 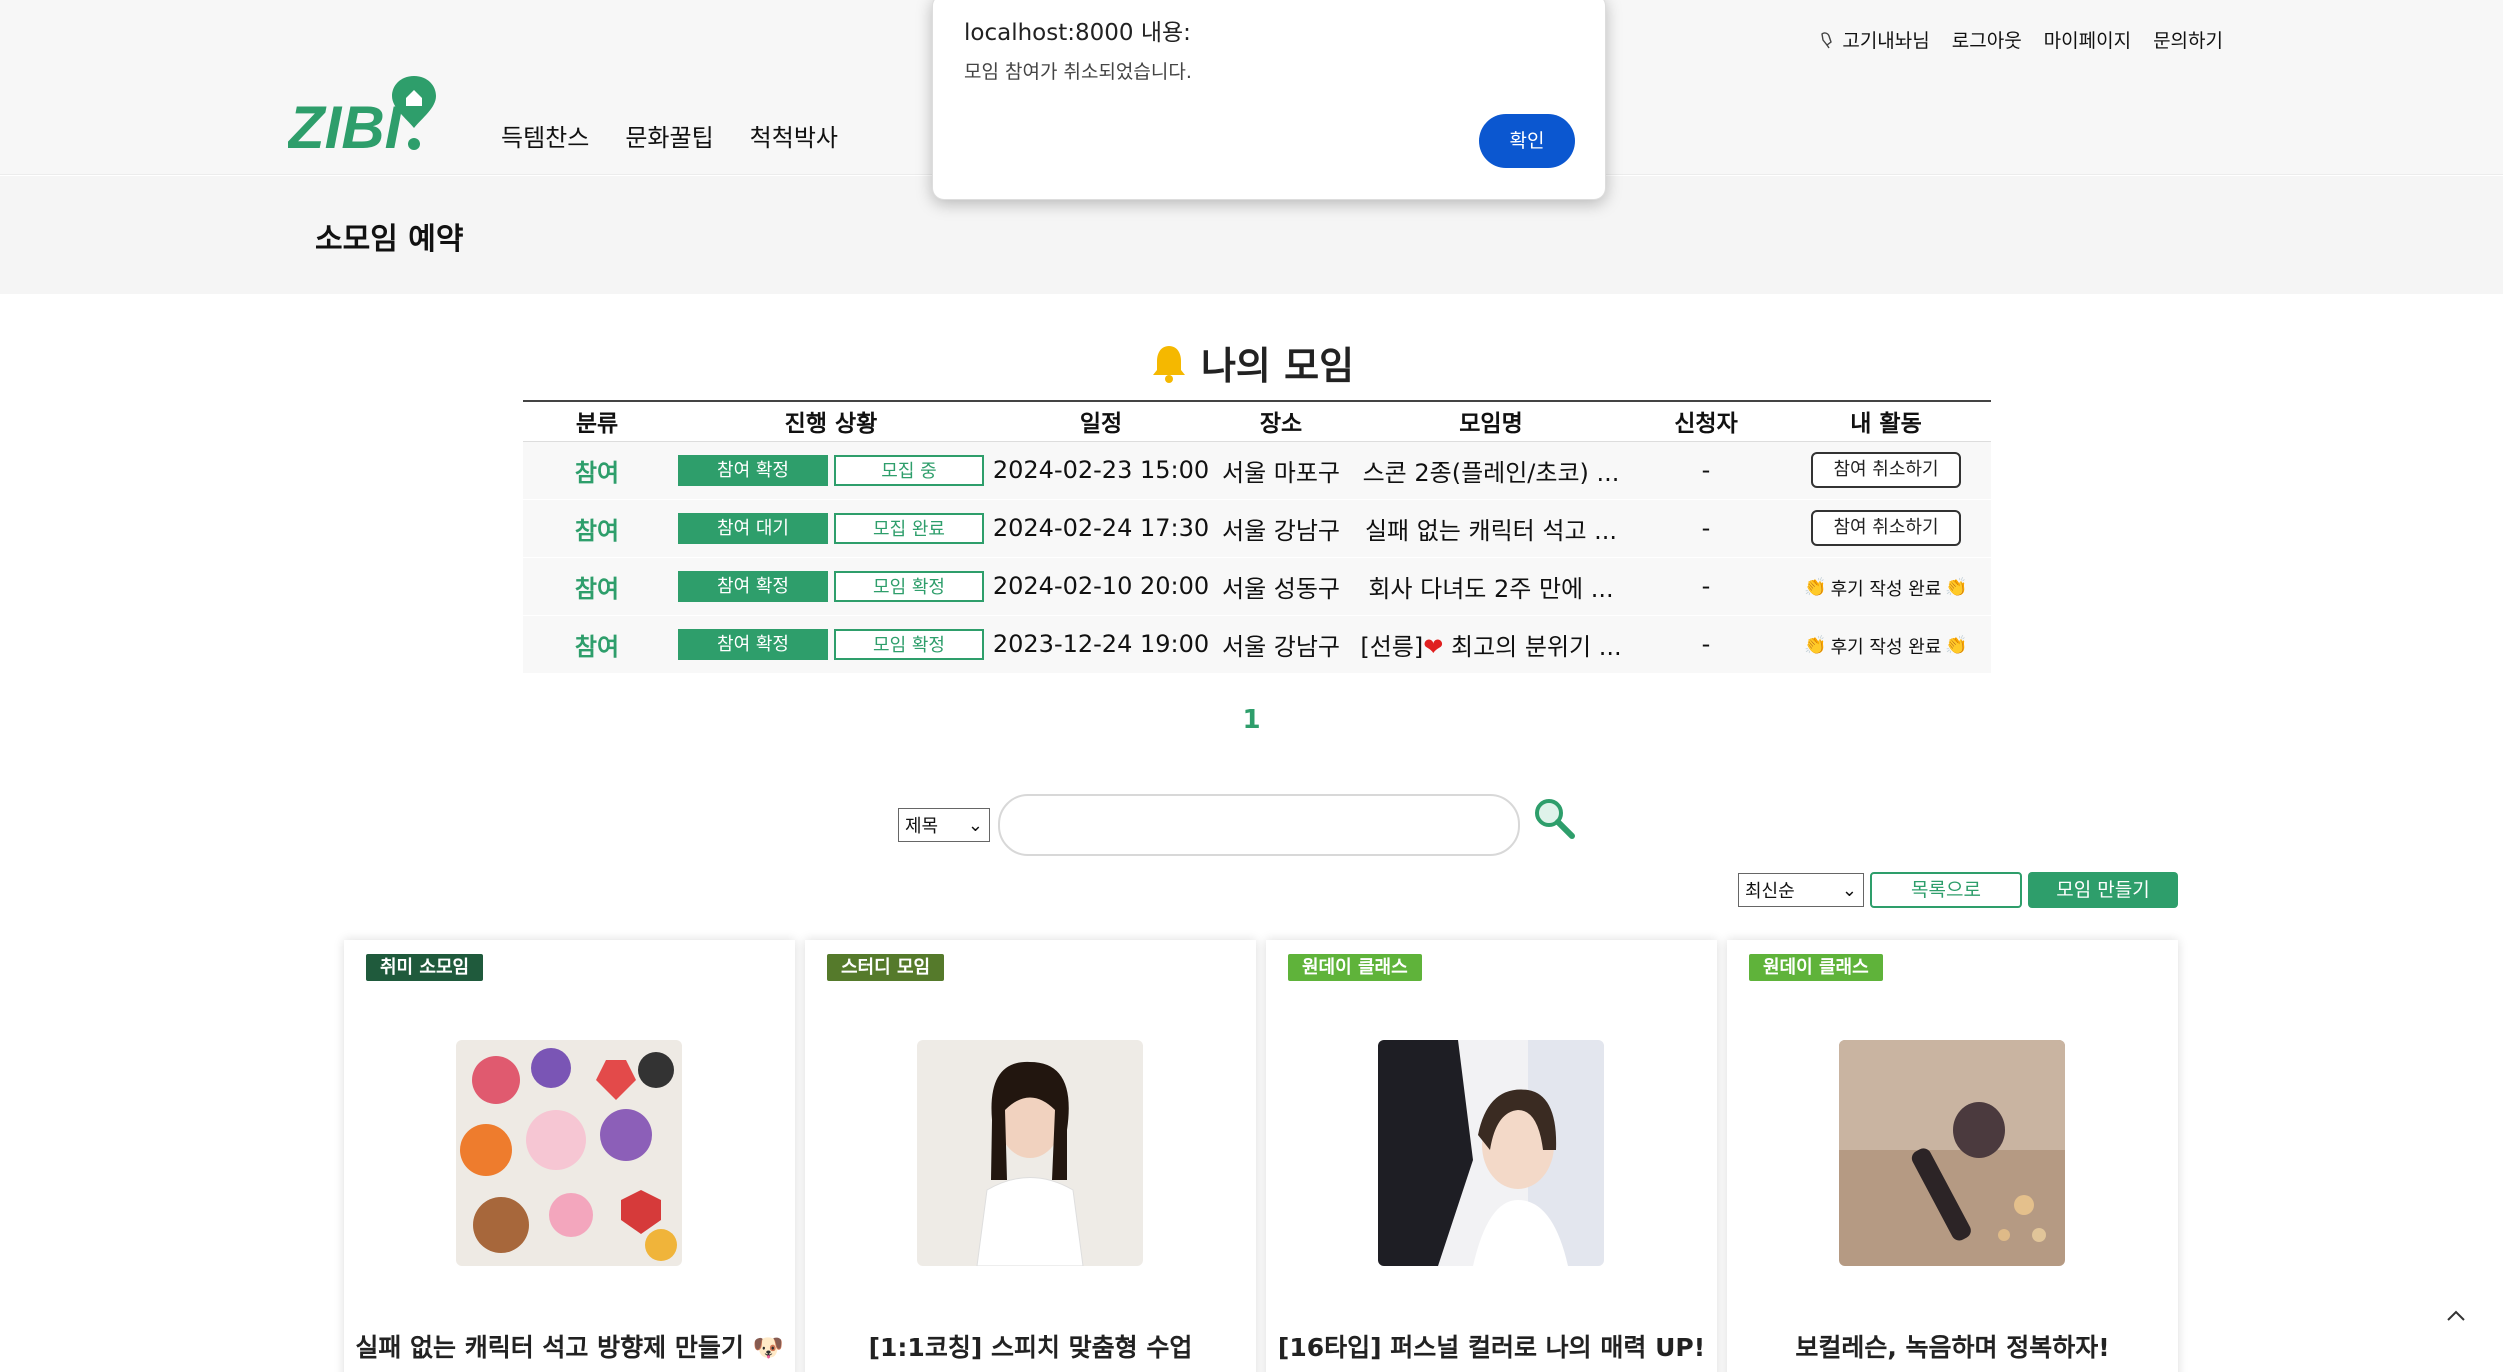 I want to click on col-category: 분류, so click(x=597, y=421).